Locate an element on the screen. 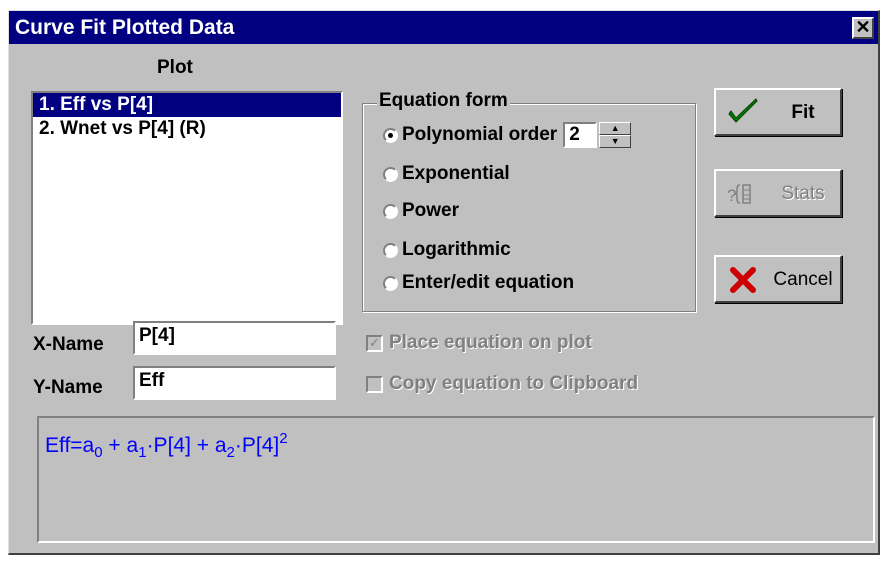 This screenshot has width=886, height=561. radio-enter-edit: Enter/edit equation is located at coordinates (478, 283).